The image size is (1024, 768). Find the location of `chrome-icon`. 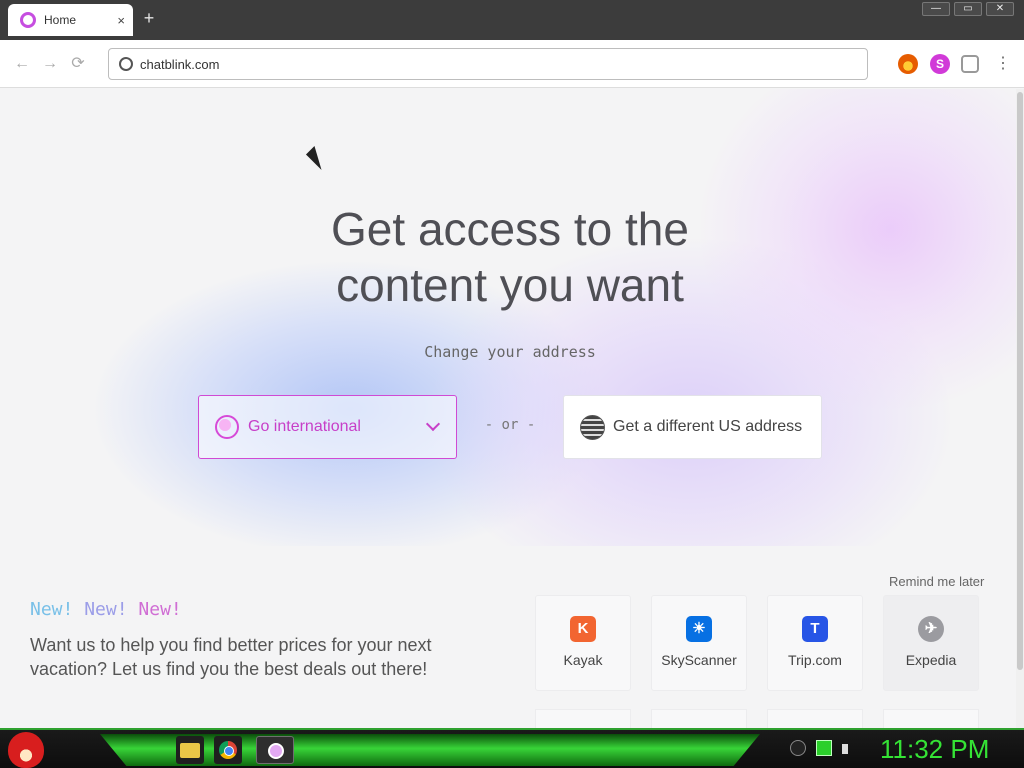

chrome-icon is located at coordinates (228, 750).